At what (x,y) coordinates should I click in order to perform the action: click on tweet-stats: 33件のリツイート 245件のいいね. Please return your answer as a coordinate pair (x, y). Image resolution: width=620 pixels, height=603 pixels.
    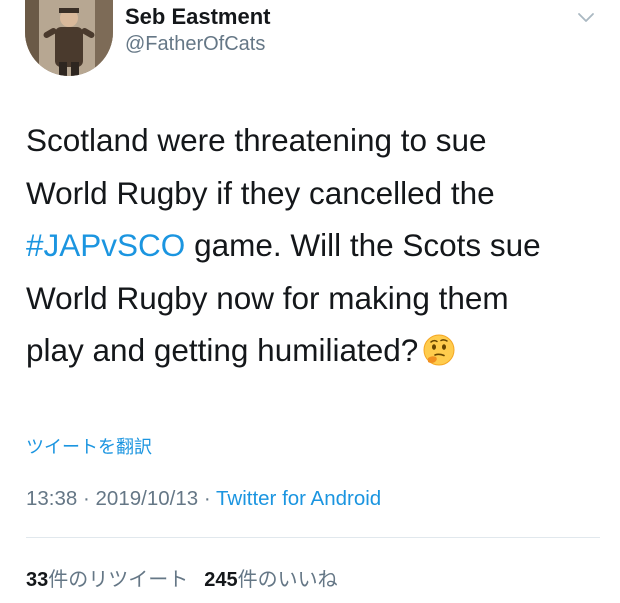
    Looking at the image, I should click on (182, 577).